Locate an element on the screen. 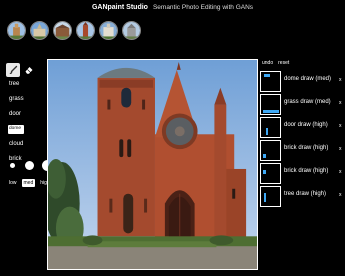 Image resolution: width=345 pixels, height=276 pixels. eraser-tool-button is located at coordinates (29, 70).